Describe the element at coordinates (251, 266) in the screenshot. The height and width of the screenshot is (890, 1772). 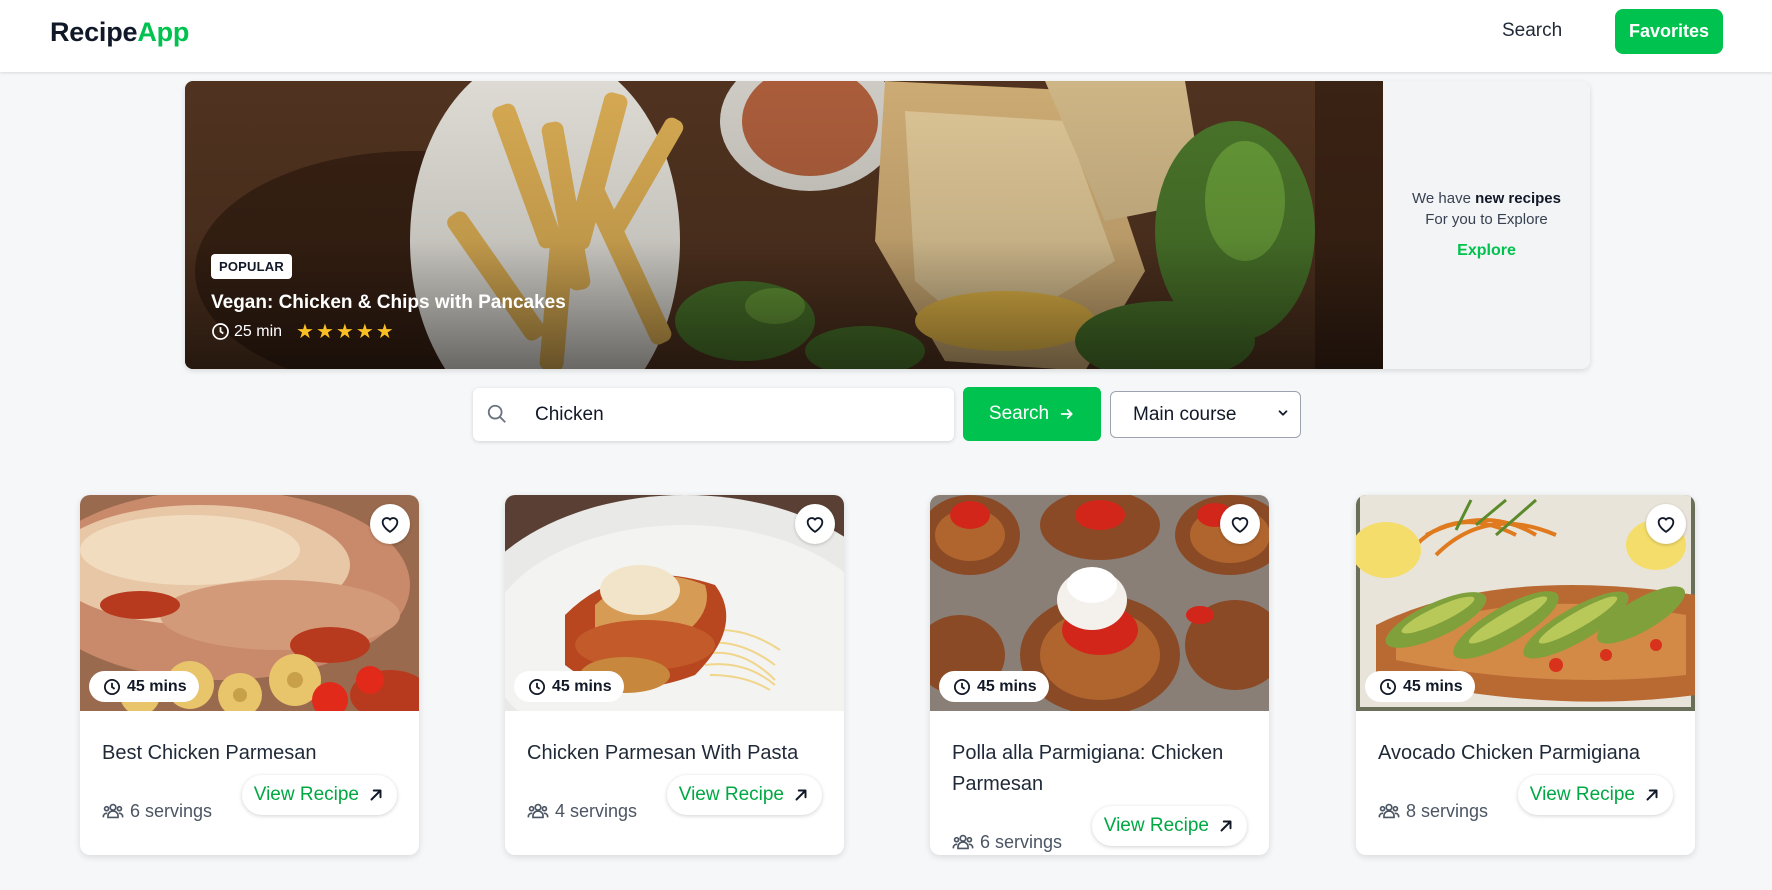
I see `popular-badge: POPULAR` at that location.